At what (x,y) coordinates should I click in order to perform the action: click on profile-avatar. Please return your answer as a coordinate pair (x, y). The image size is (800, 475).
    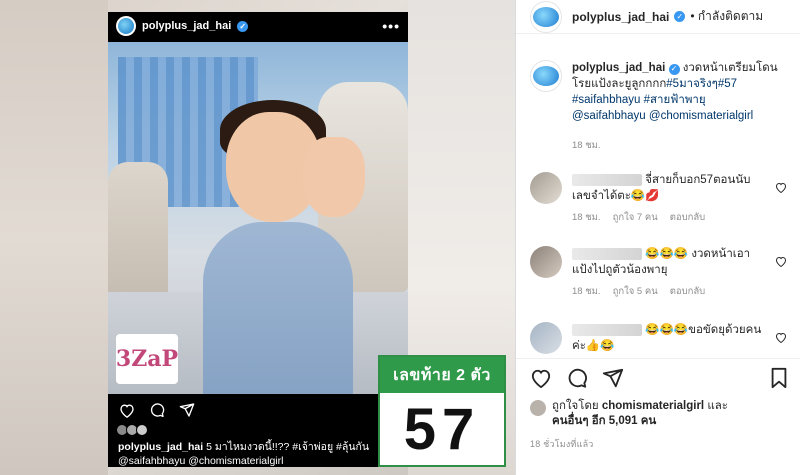
    Looking at the image, I should click on (546, 16).